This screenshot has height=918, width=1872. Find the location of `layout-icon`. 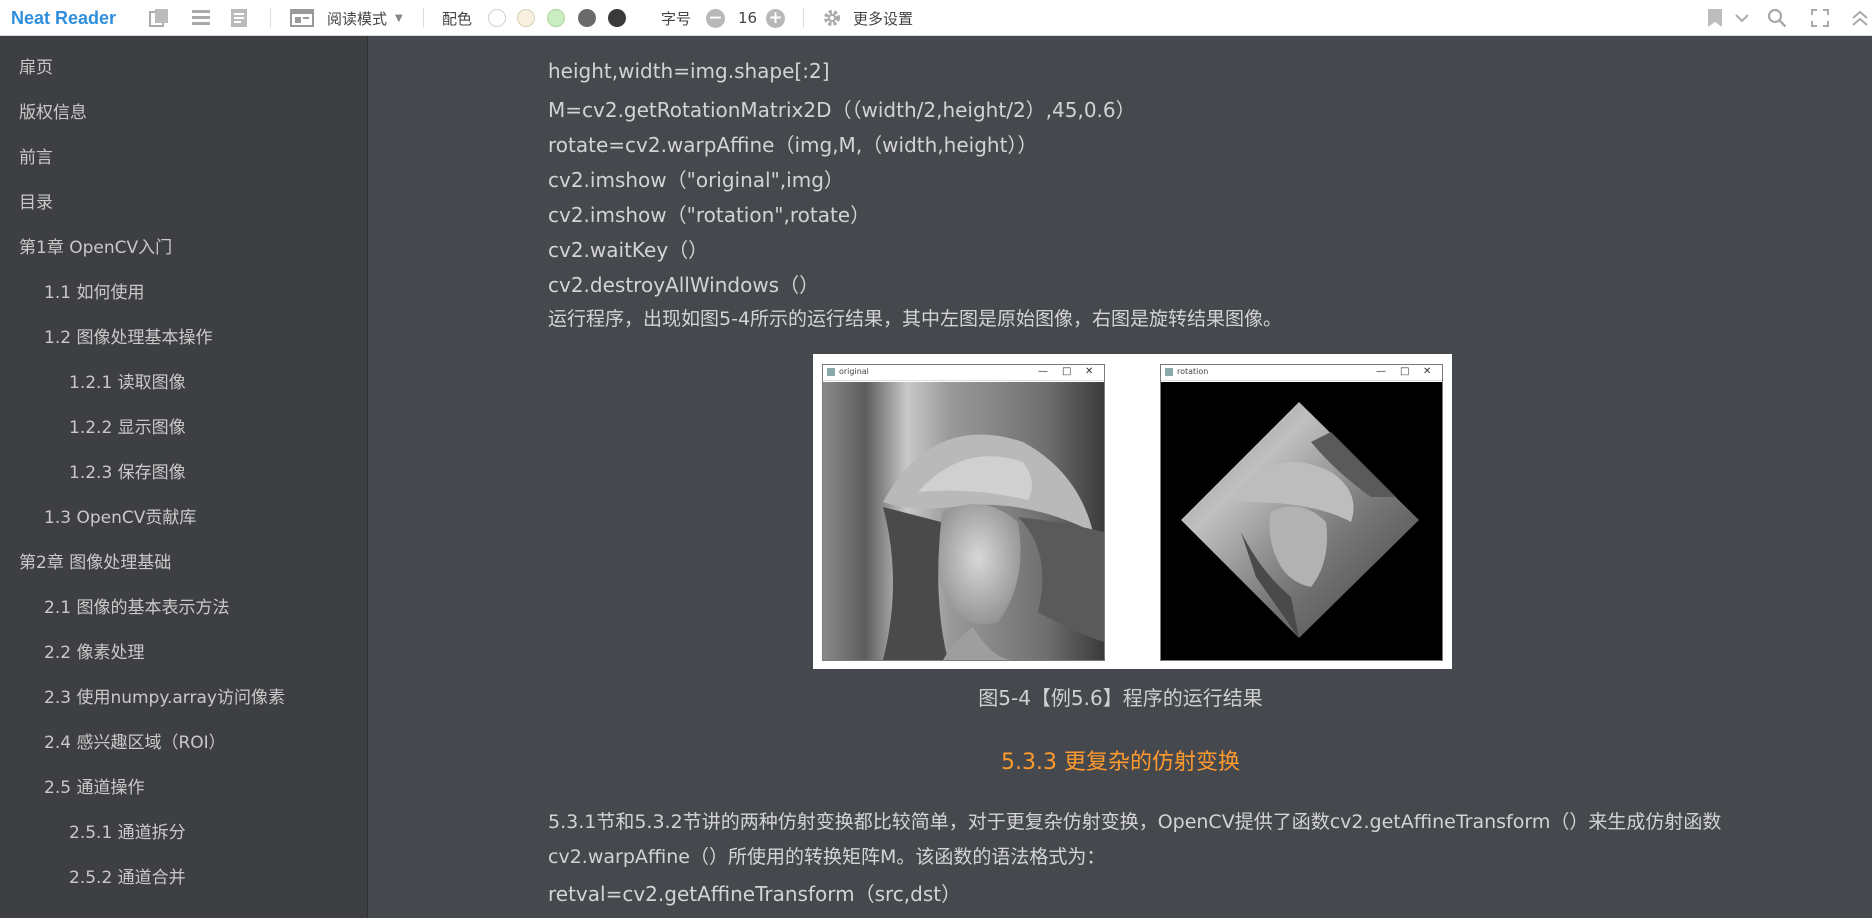

layout-icon is located at coordinates (302, 18).